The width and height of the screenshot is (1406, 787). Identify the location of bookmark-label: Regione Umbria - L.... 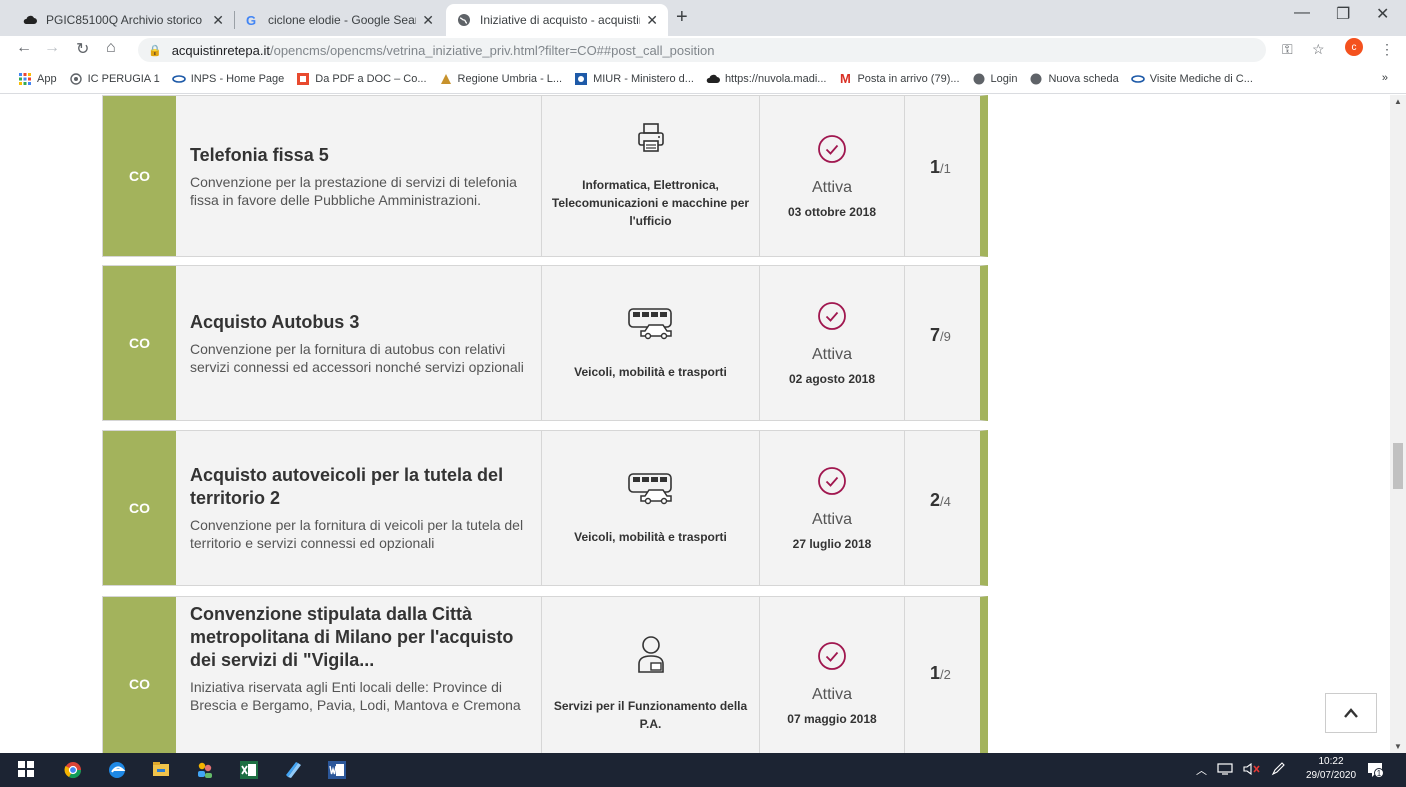
(510, 78).